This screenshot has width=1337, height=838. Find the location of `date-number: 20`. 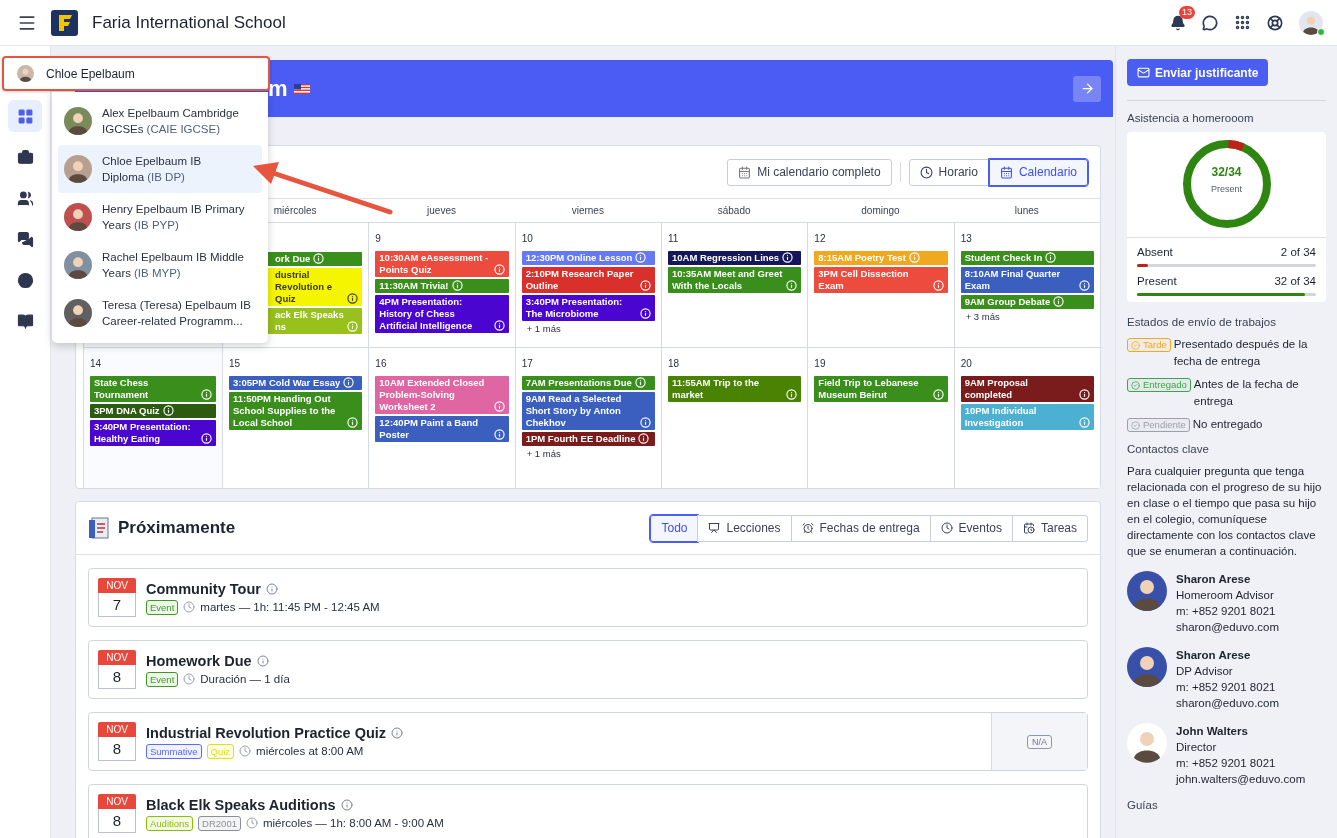

date-number: 20 is located at coordinates (966, 363).